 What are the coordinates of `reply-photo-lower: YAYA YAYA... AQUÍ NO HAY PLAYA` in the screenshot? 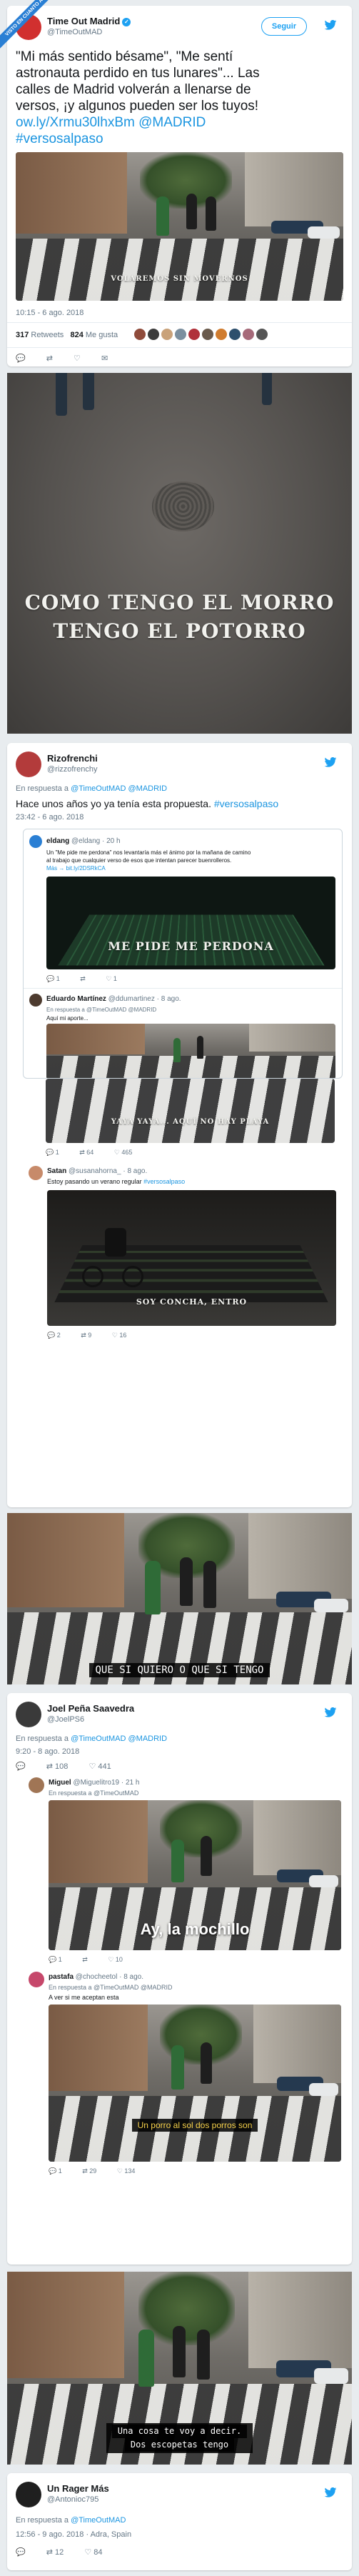 It's located at (190, 1111).